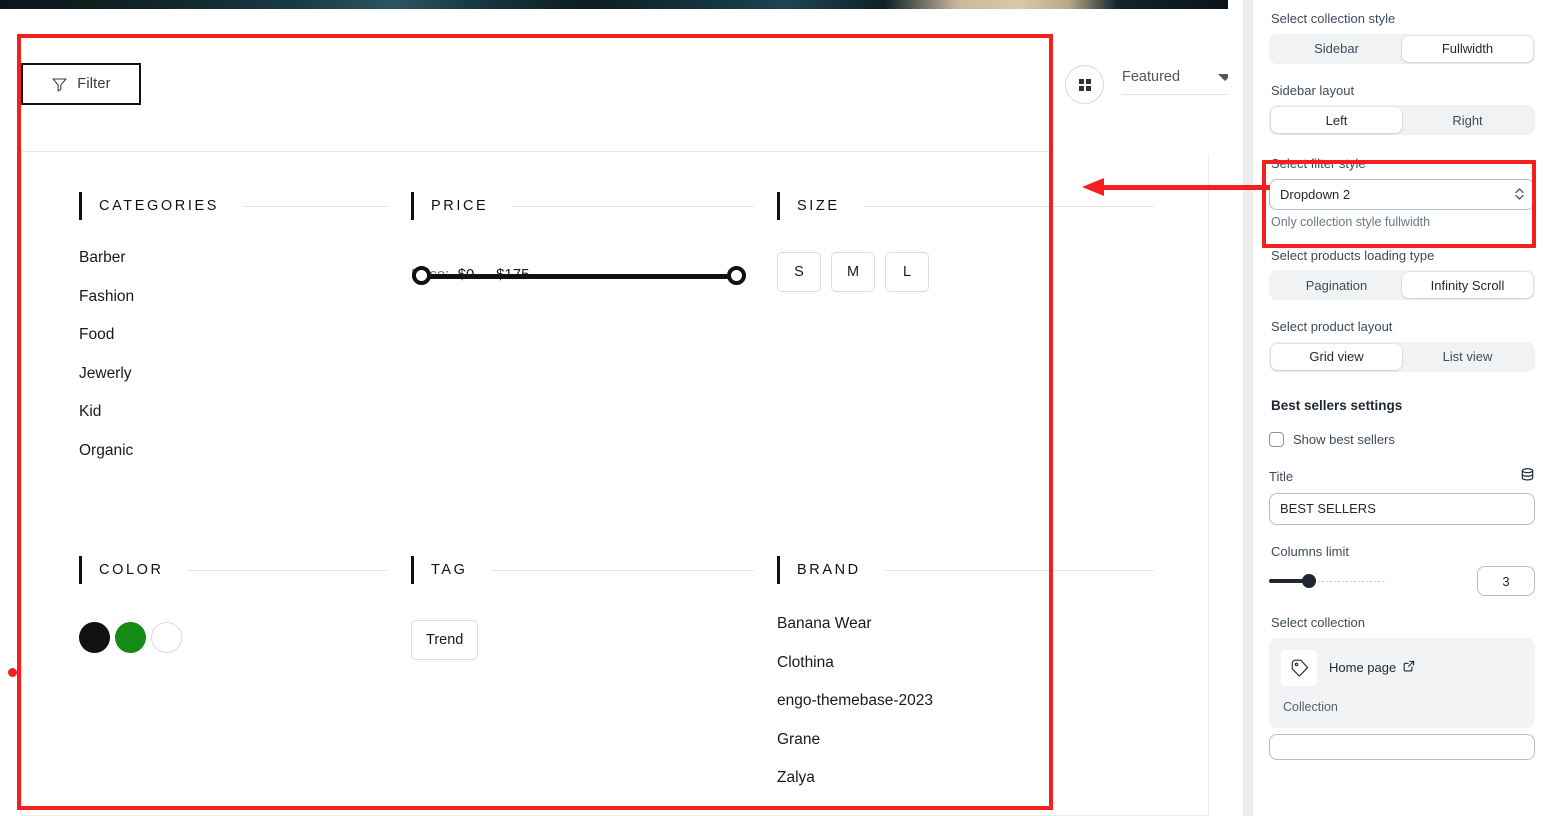 This screenshot has width=1551, height=816. I want to click on page-banner-image, so click(614, 4).